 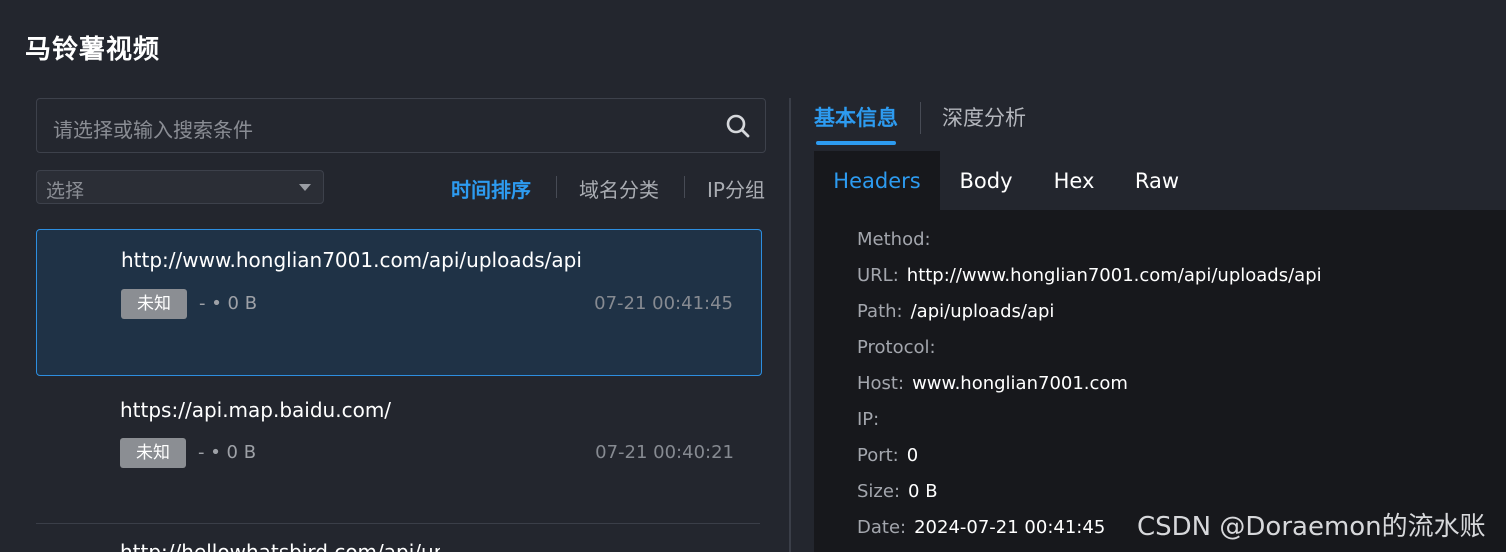 I want to click on detail-key: Protocol:, so click(x=896, y=347).